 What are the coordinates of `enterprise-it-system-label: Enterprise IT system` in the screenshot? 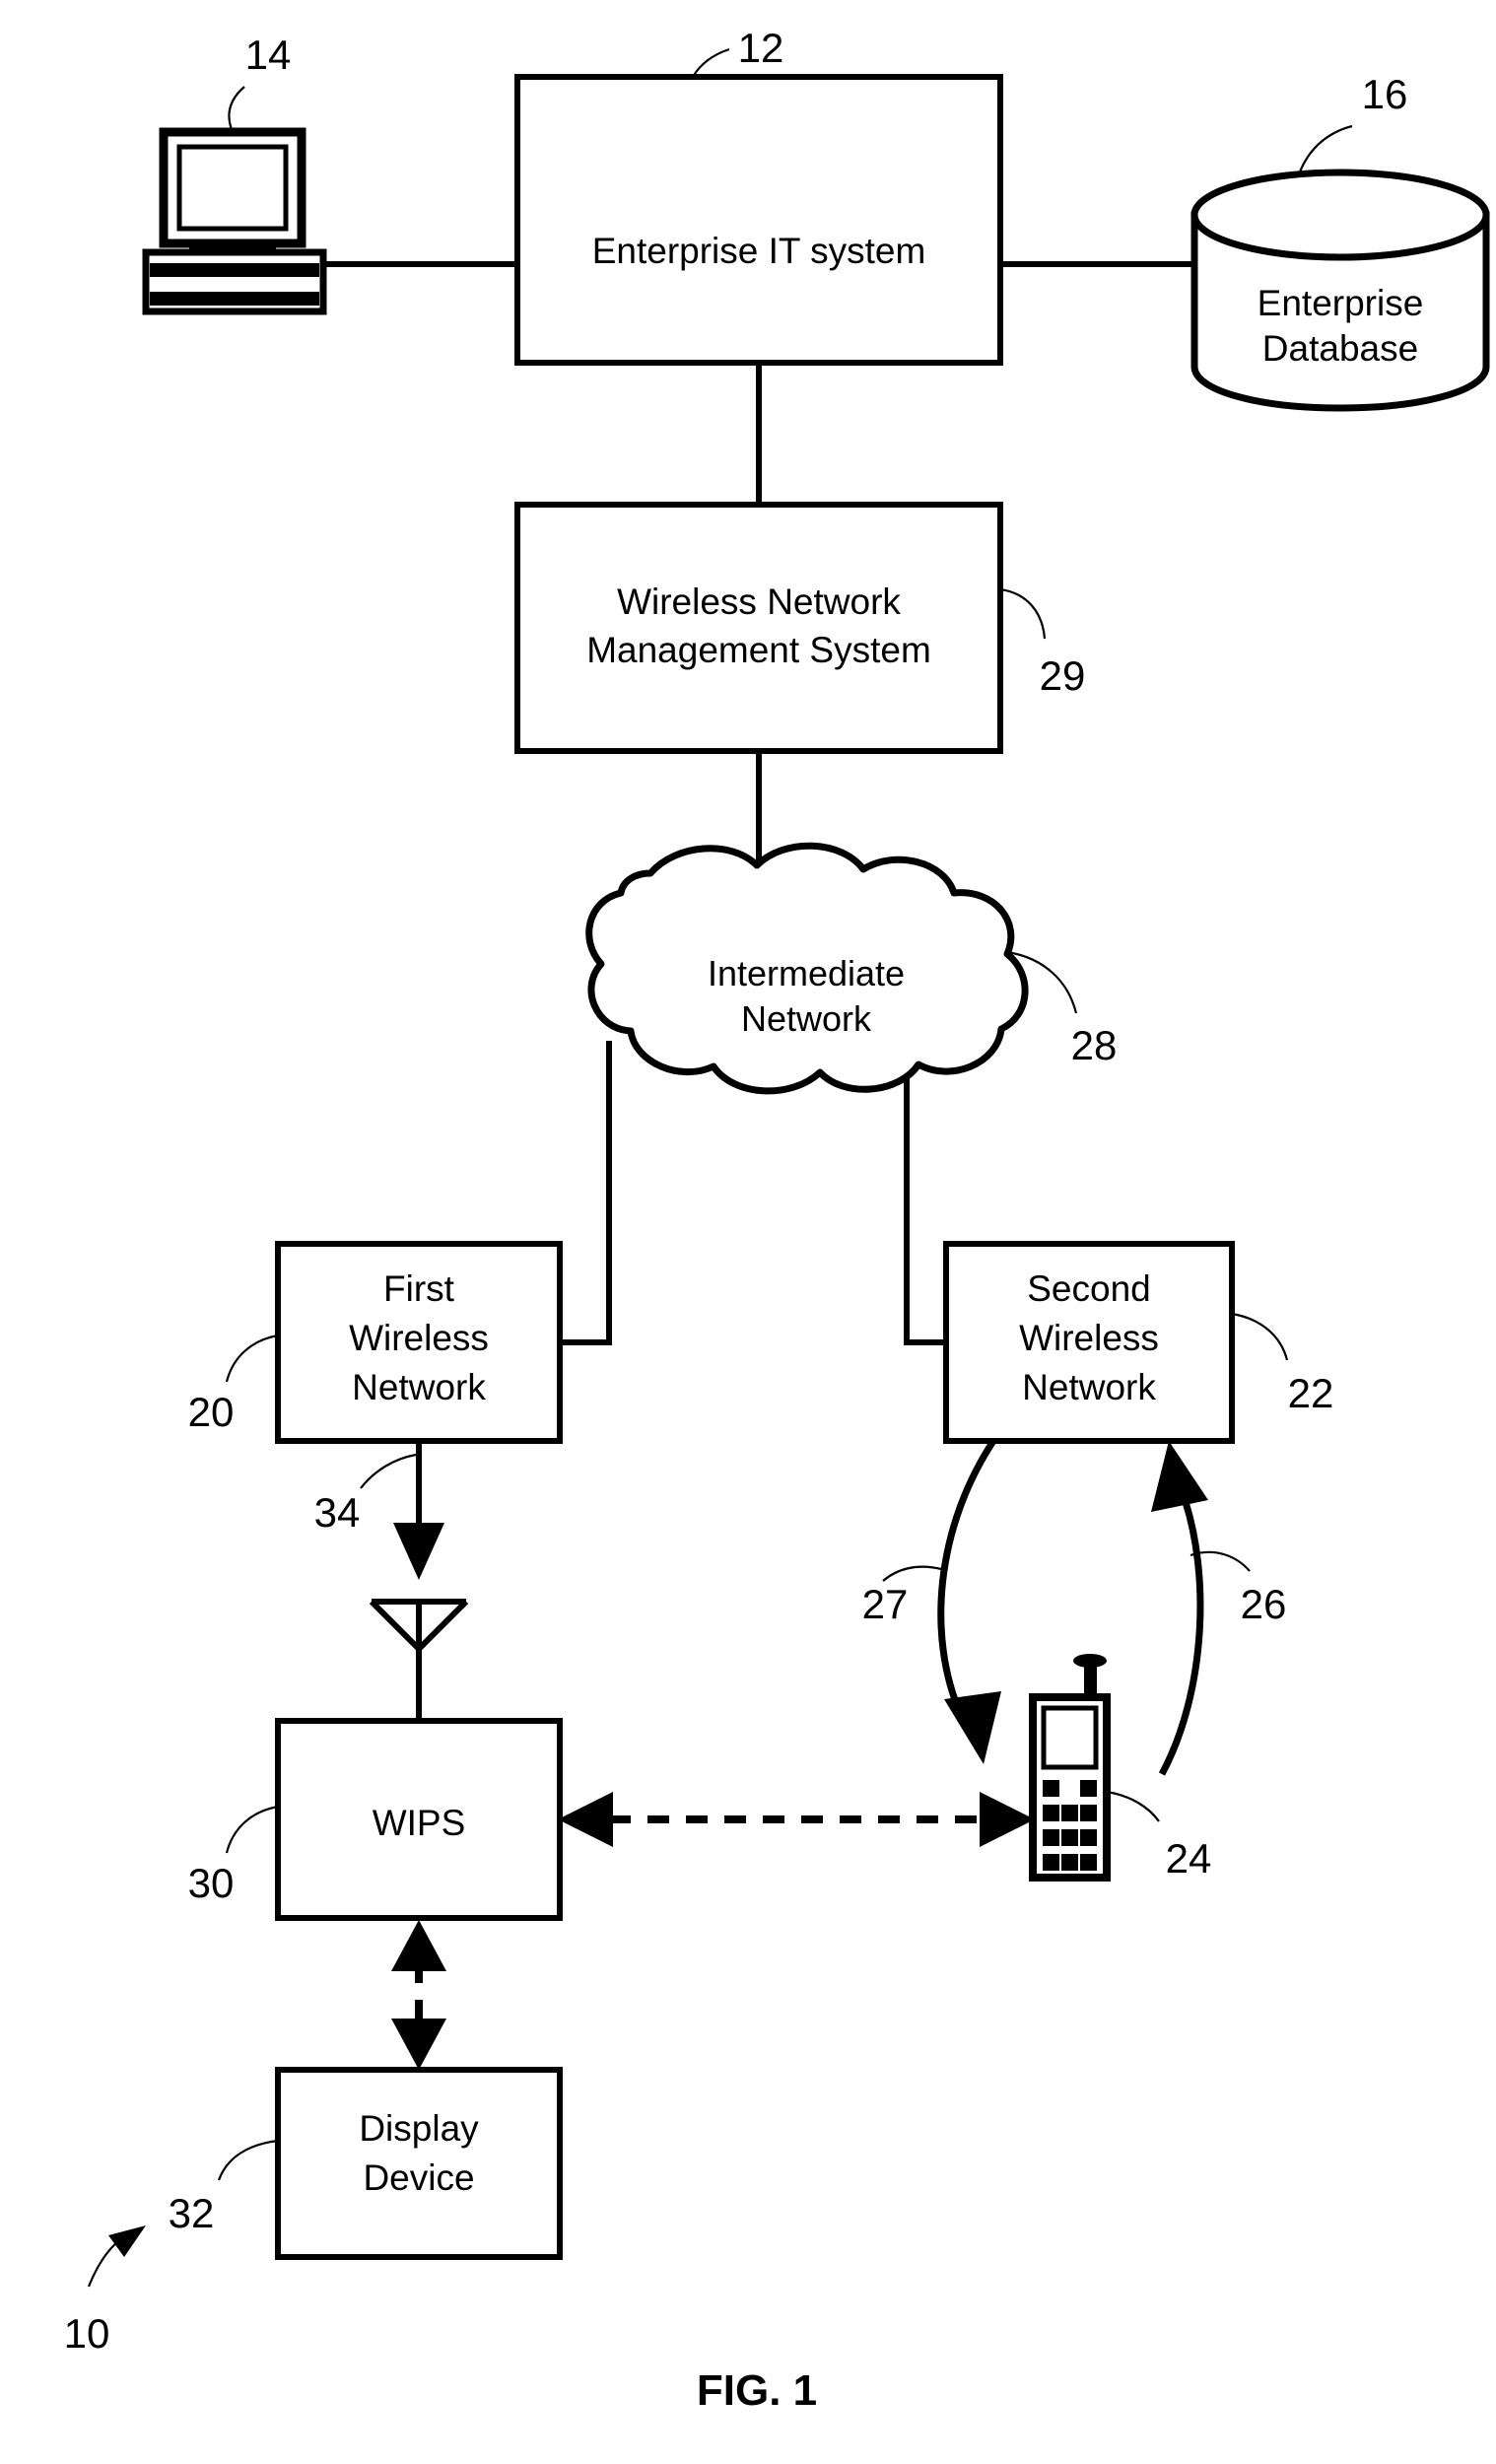 It's located at (759, 251).